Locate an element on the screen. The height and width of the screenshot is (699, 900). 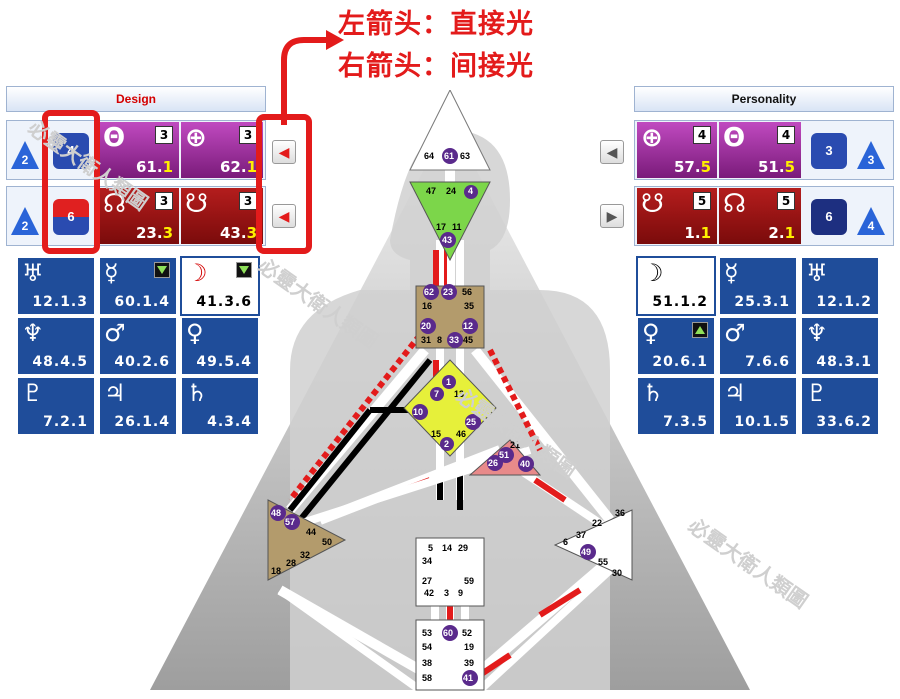
gate-label: 61 is located at coordinates (449, 156).